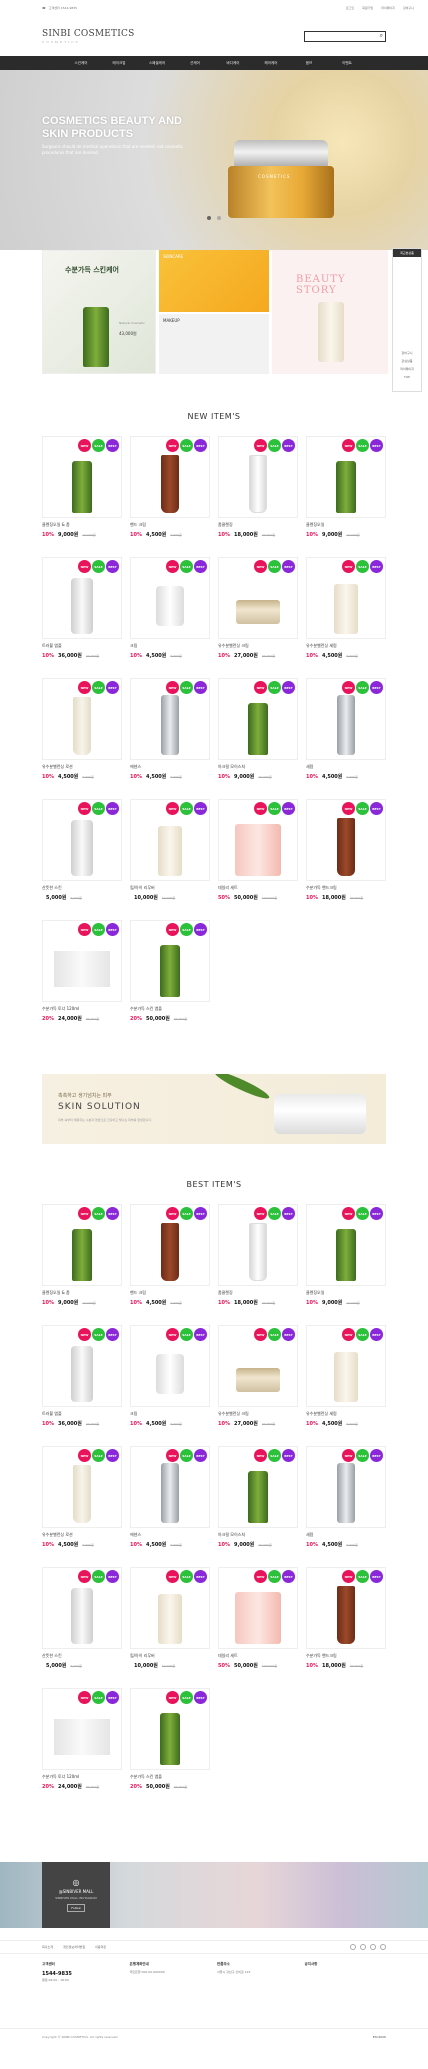 The image size is (428, 2069). I want to click on sidebar-link-mypage: 마이페이지, so click(407, 369).